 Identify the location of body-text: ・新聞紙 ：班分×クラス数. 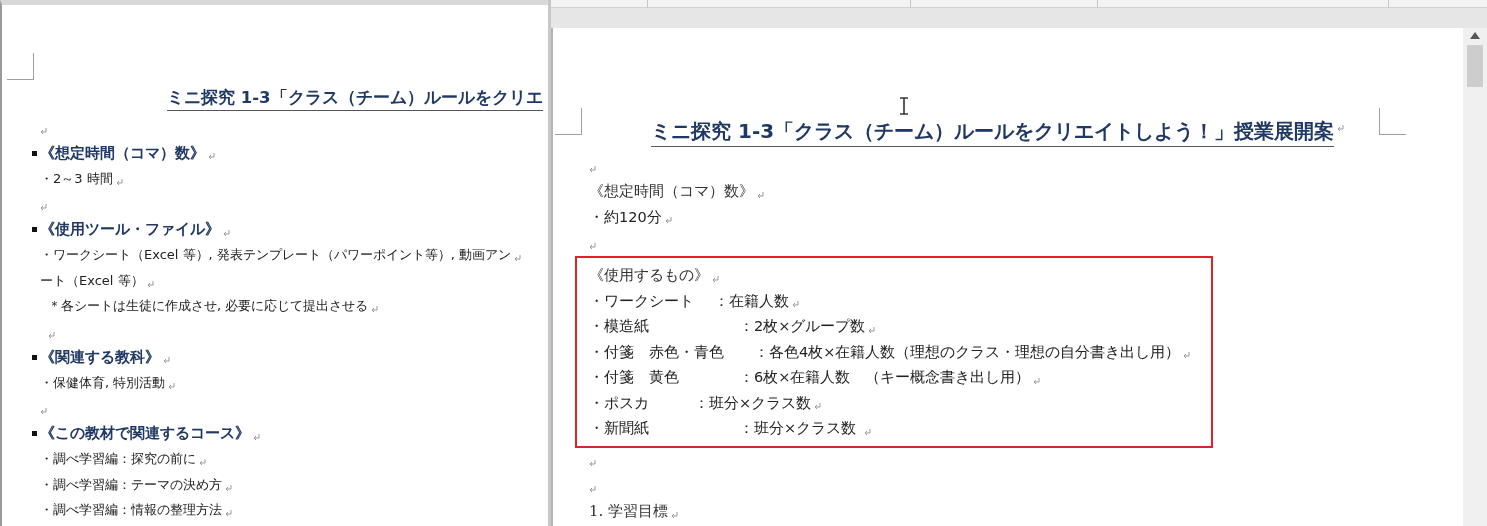
(723, 429).